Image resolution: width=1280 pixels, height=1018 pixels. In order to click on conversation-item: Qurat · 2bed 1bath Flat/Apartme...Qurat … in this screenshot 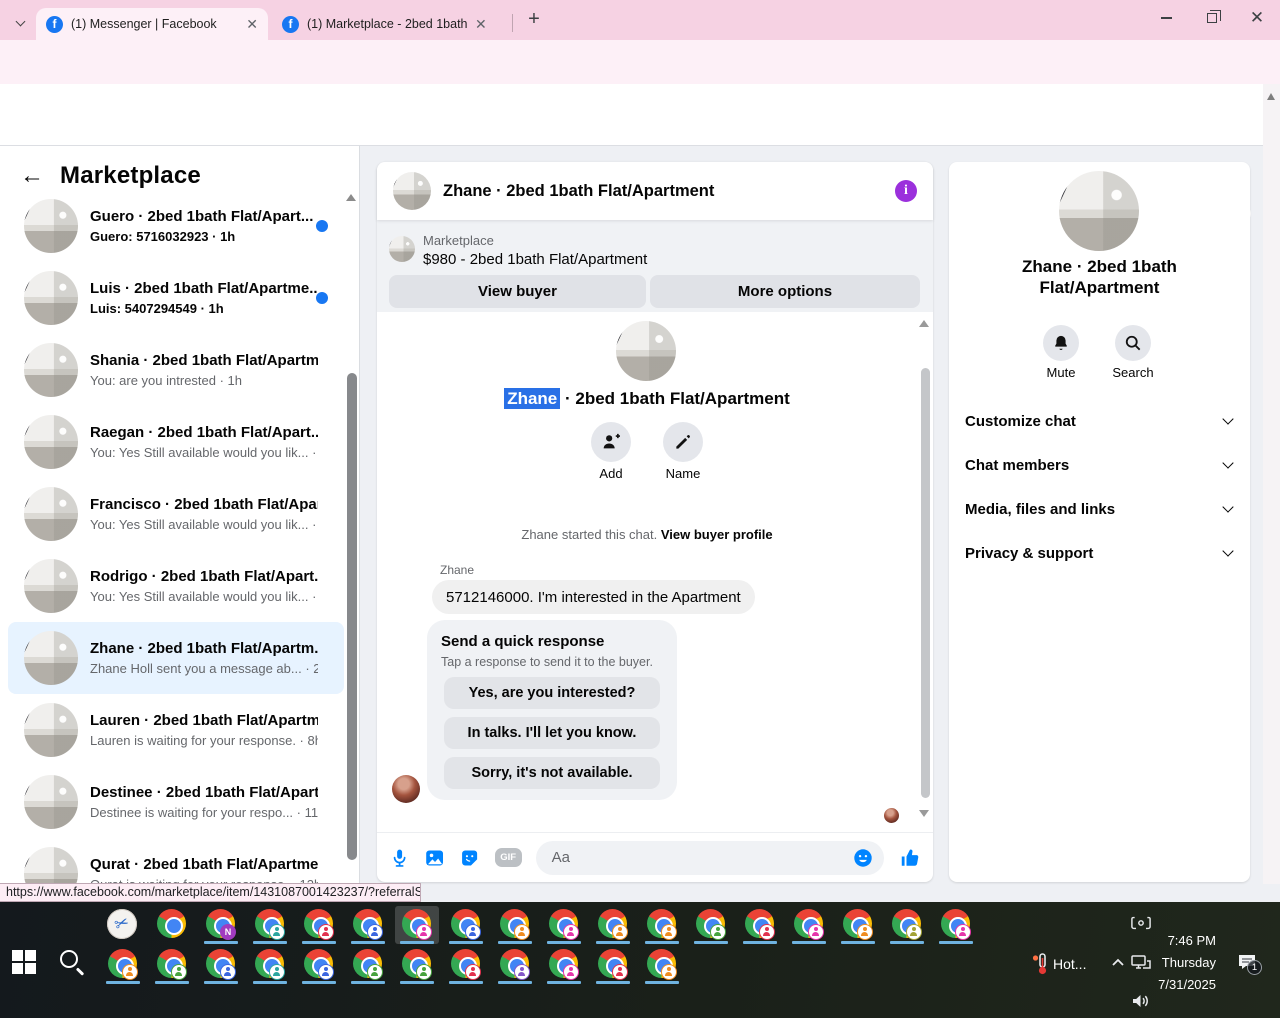, I will do `click(176, 861)`.